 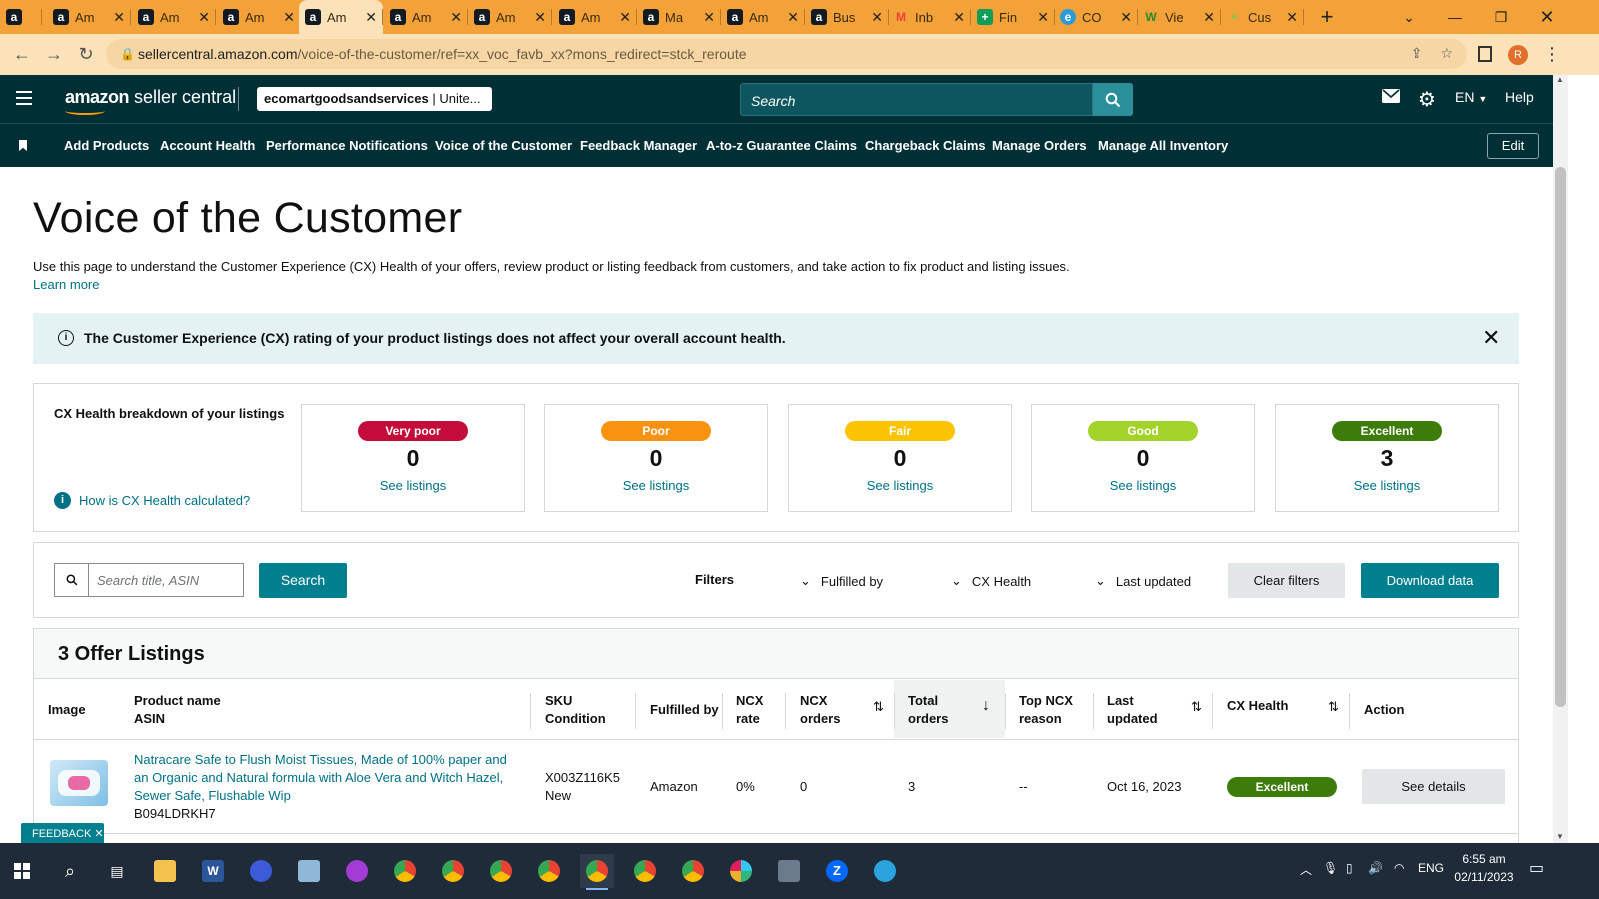 I want to click on back-icon: ←, so click(x=22, y=54).